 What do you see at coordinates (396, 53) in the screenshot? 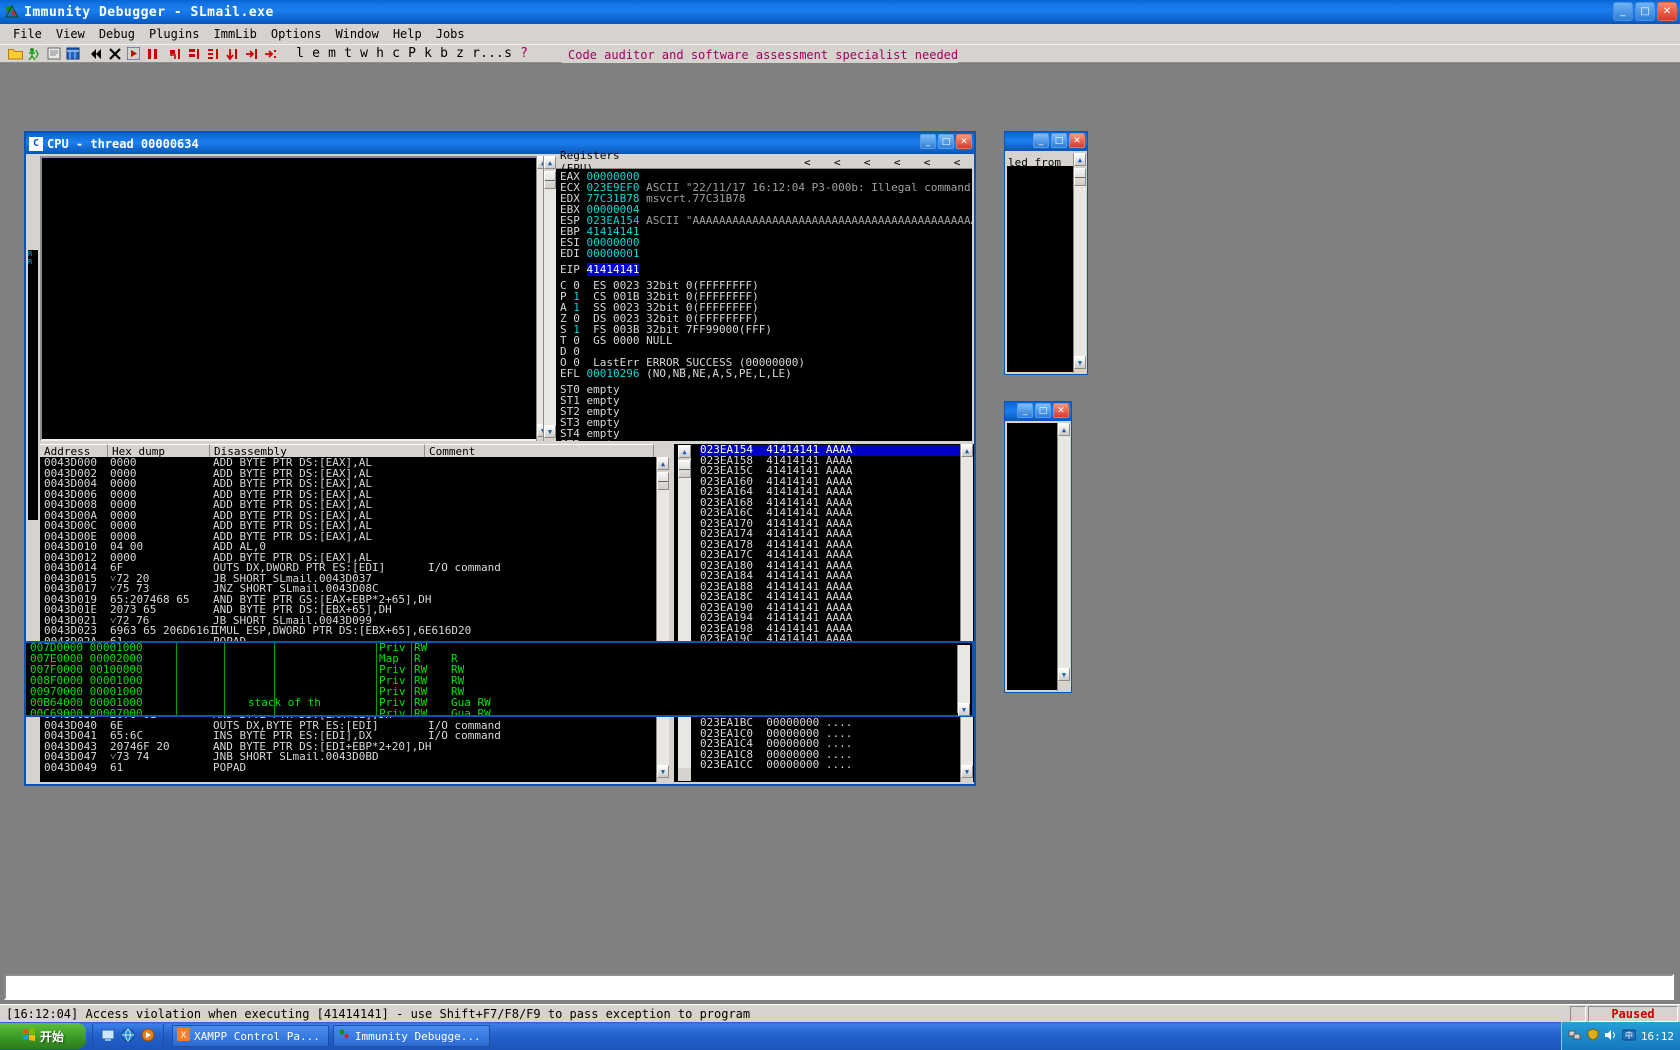
I see `toolbar-letter-c: c` at bounding box center [396, 53].